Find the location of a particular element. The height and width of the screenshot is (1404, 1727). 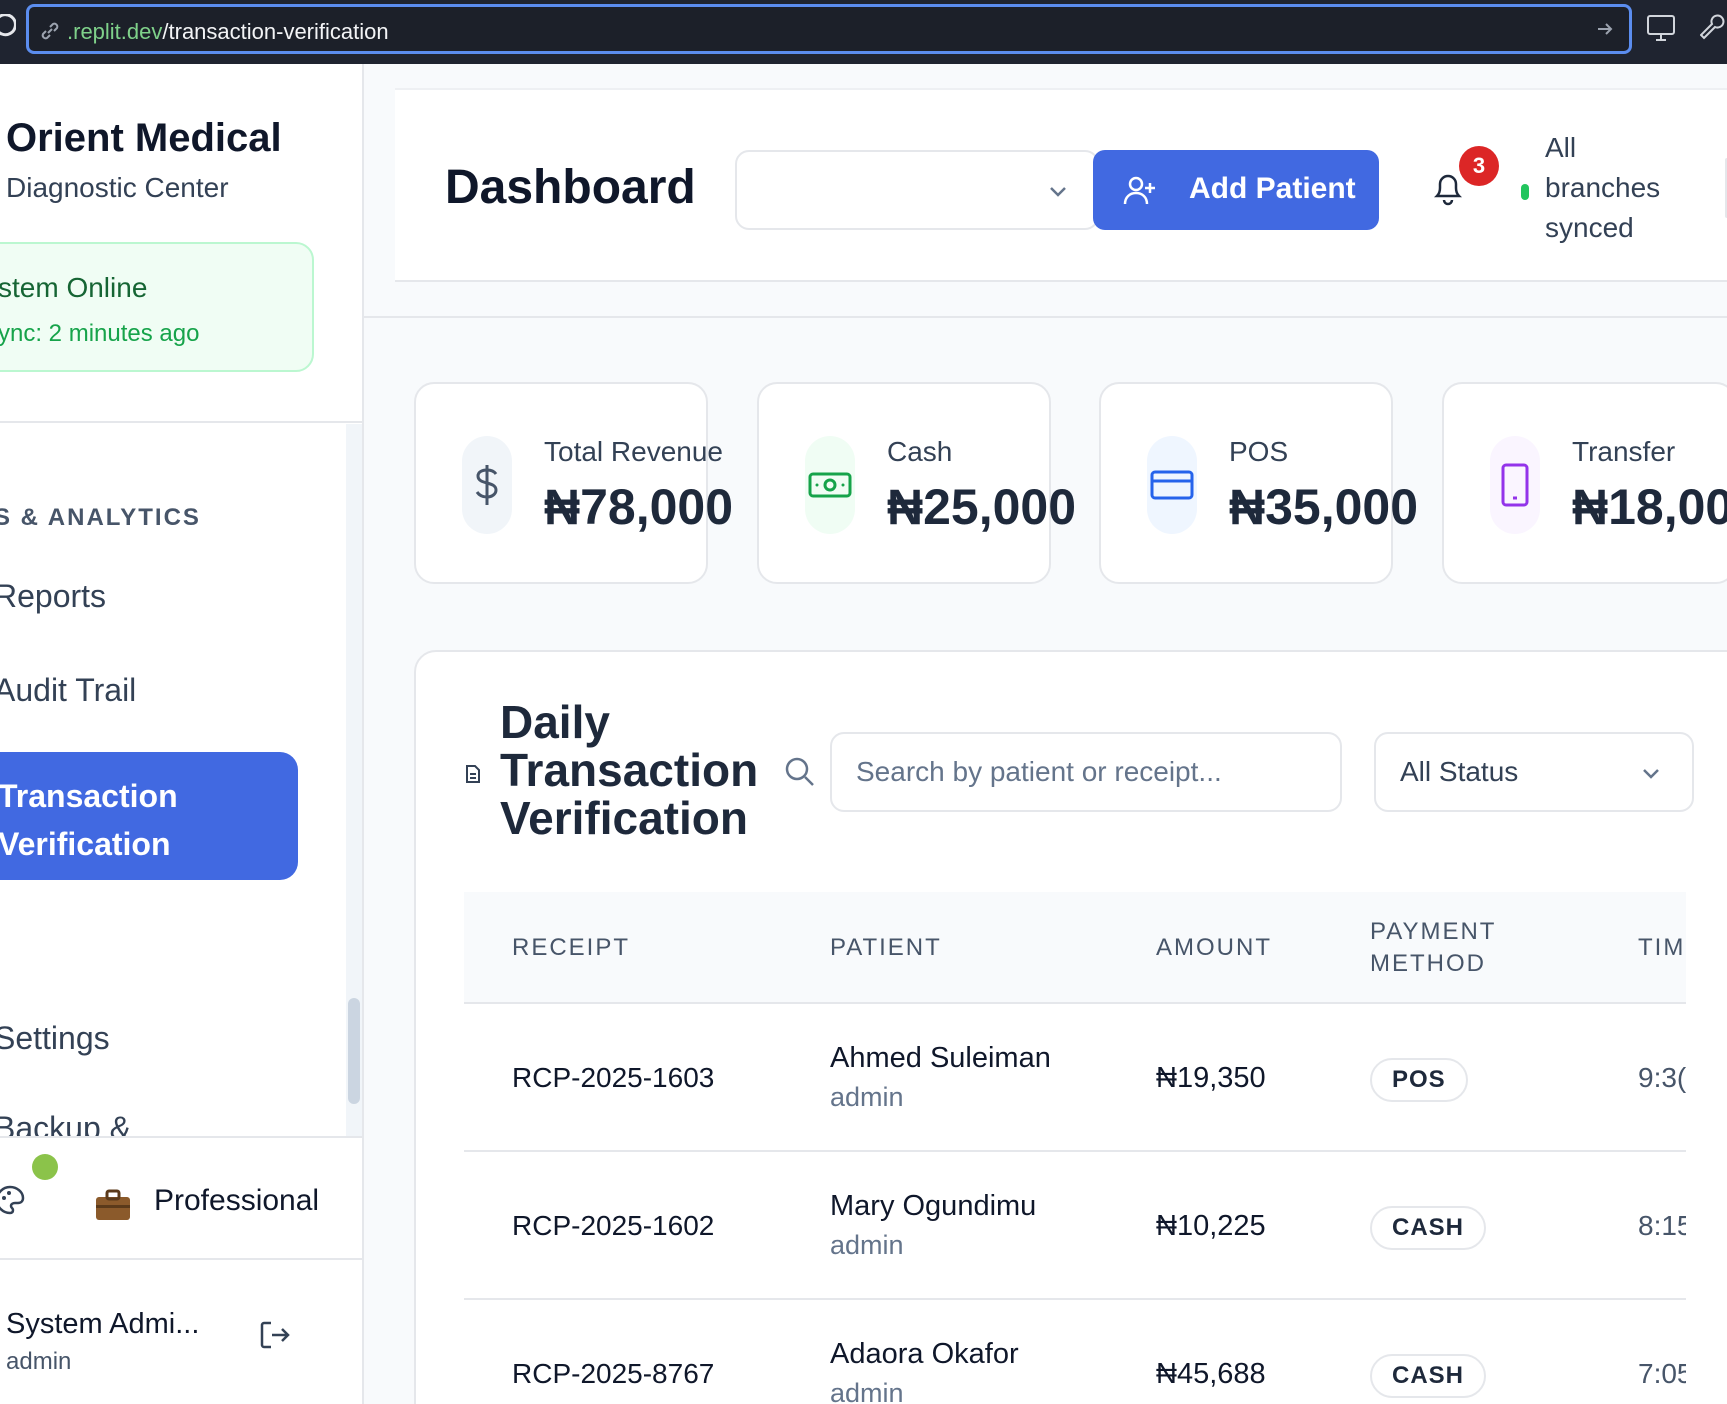

time-cell: 7:05 is located at coordinates (1662, 1373).